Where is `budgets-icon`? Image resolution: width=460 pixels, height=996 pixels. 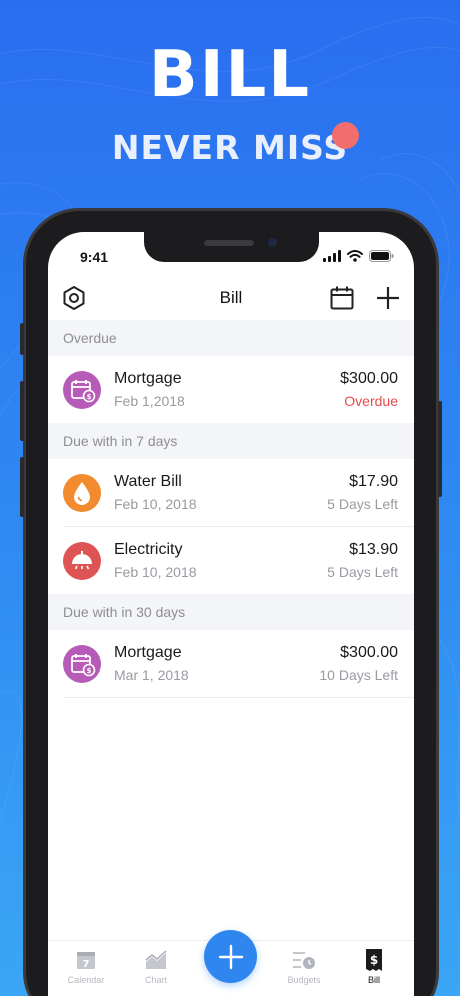
budgets-icon is located at coordinates (304, 960).